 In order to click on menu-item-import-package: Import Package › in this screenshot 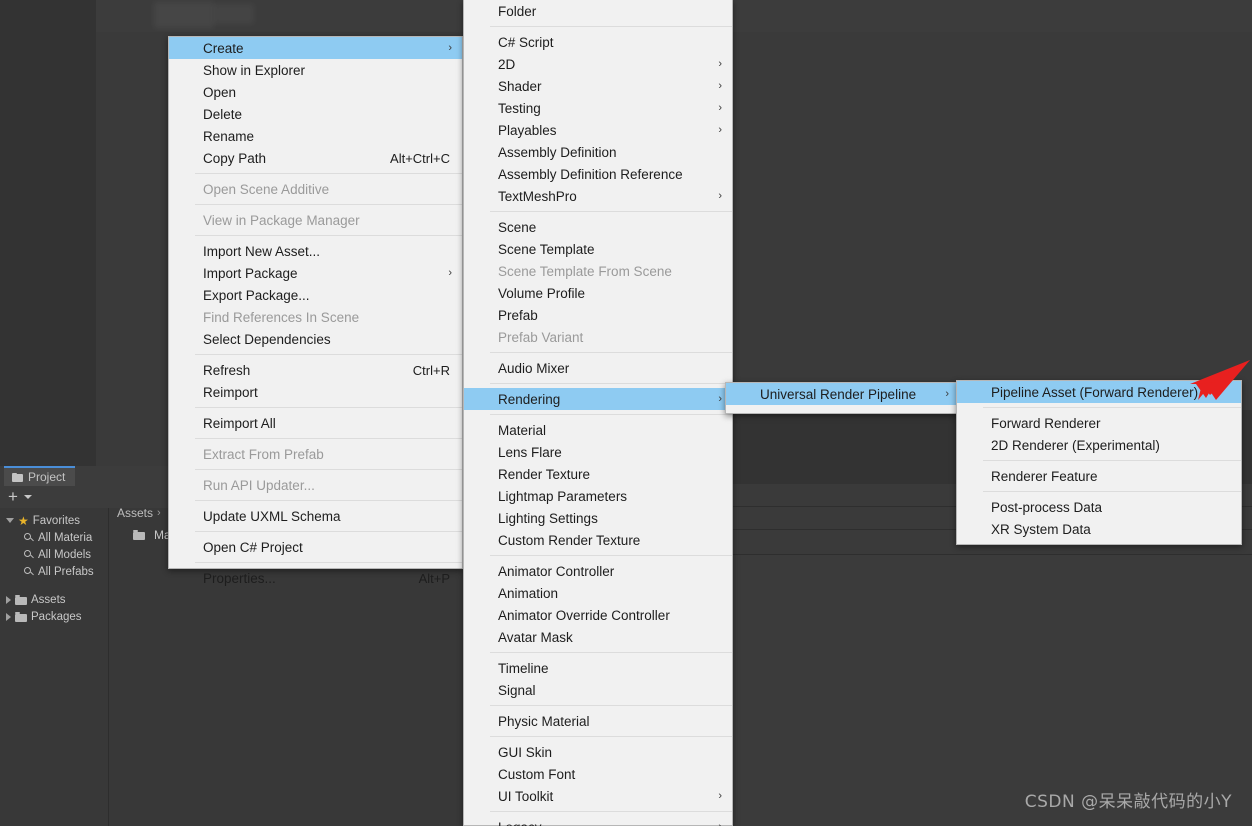, I will do `click(315, 273)`.